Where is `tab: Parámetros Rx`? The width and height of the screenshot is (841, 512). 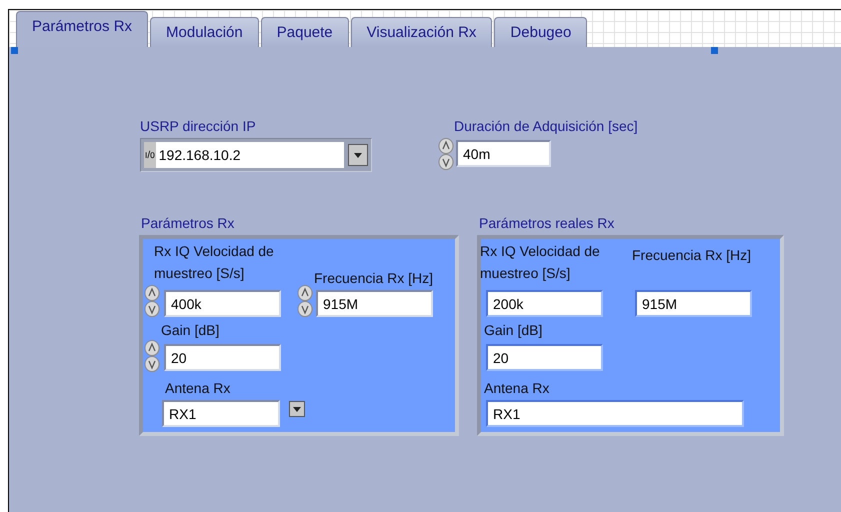
tab: Parámetros Rx is located at coordinates (82, 29).